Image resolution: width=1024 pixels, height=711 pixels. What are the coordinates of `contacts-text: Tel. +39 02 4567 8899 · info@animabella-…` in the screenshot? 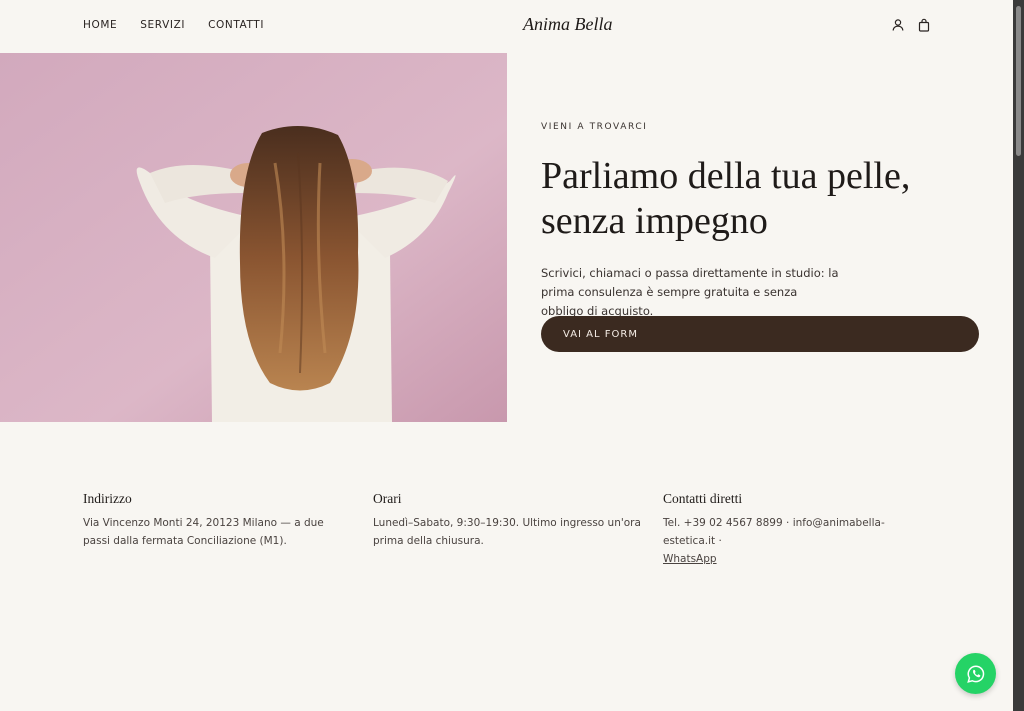 It's located at (798, 541).